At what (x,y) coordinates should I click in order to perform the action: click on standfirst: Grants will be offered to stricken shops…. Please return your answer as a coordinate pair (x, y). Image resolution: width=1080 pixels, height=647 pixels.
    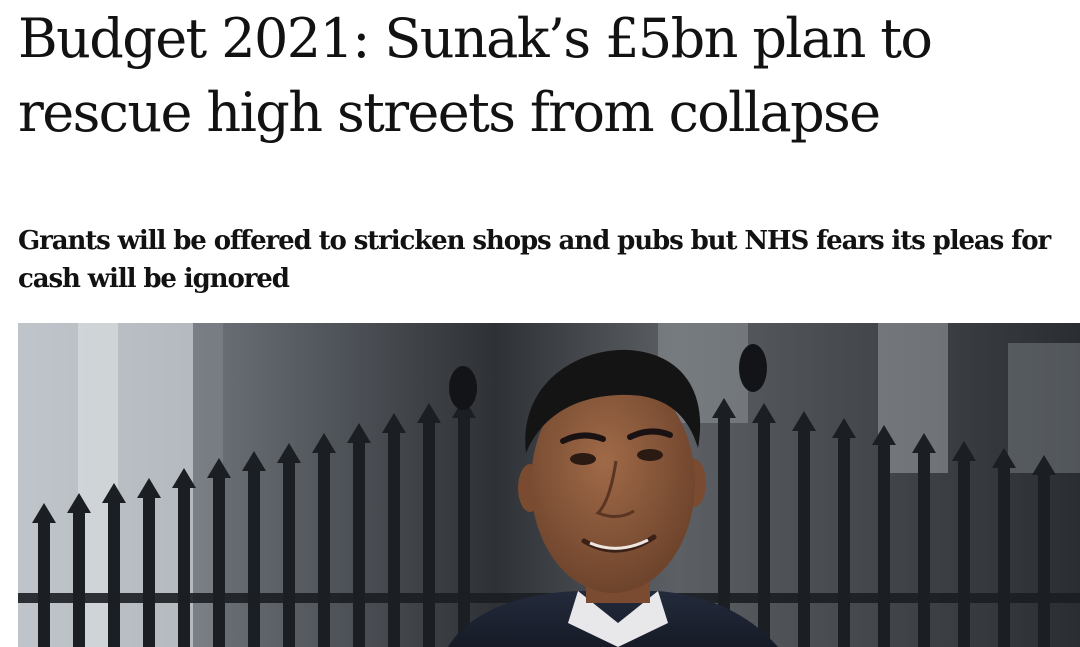
    Looking at the image, I should click on (534, 260).